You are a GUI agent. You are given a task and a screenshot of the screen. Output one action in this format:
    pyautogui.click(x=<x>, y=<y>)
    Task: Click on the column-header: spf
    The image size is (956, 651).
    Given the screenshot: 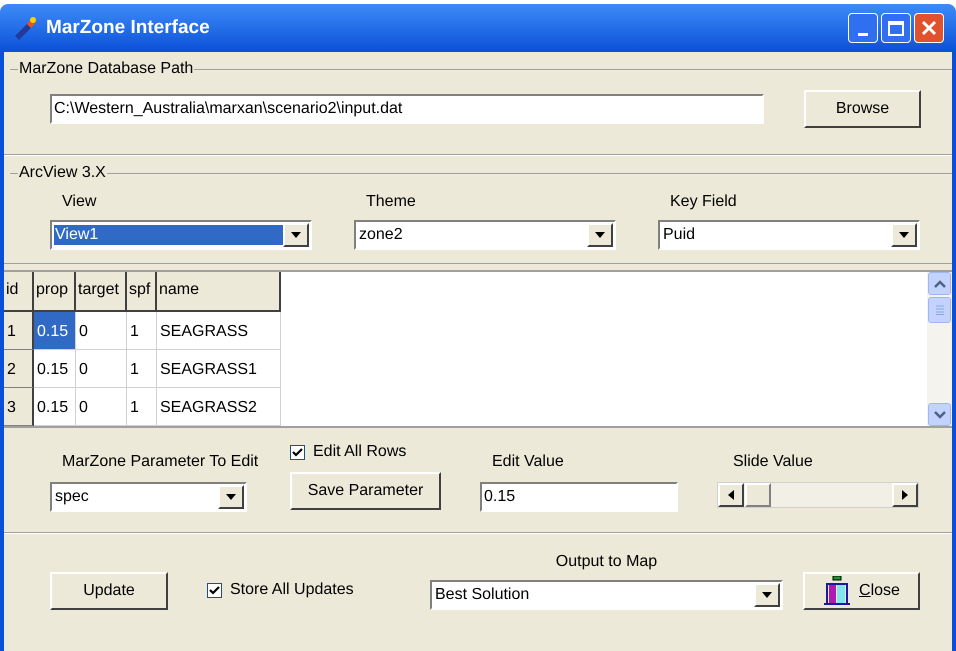 What is the action you would take?
    pyautogui.click(x=142, y=292)
    